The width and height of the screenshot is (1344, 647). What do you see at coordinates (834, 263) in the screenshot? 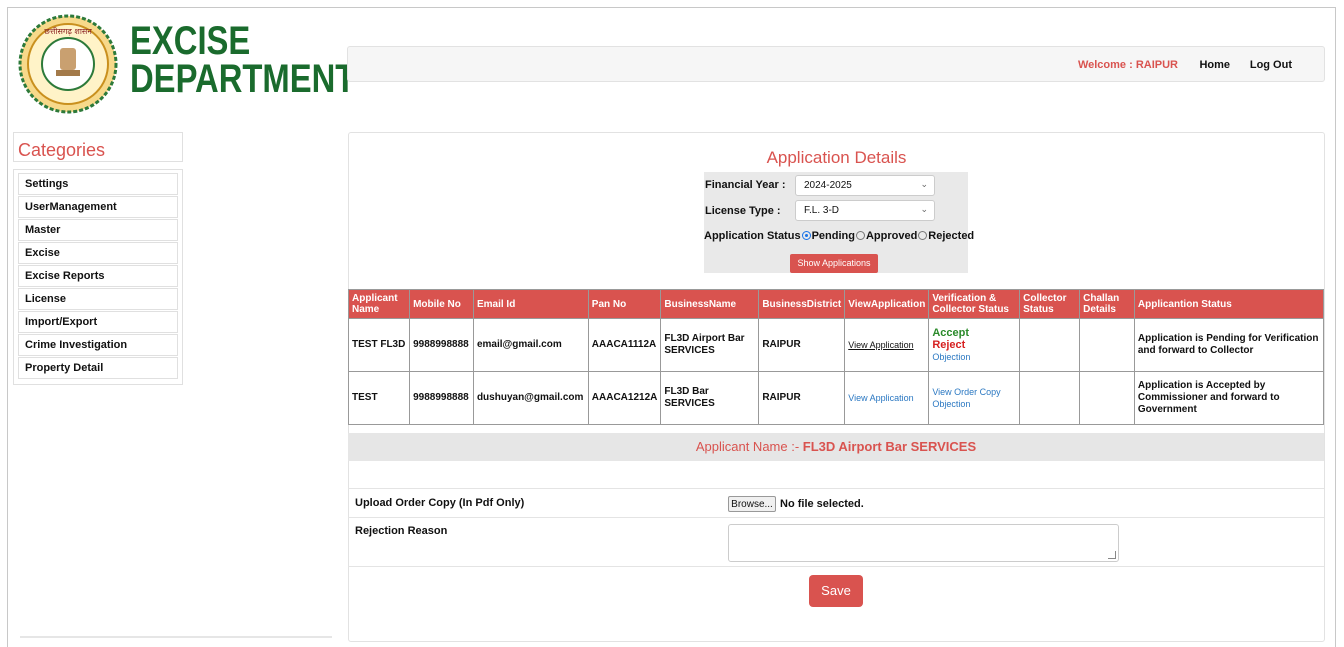
I see `show-applications-button: Show Applications` at bounding box center [834, 263].